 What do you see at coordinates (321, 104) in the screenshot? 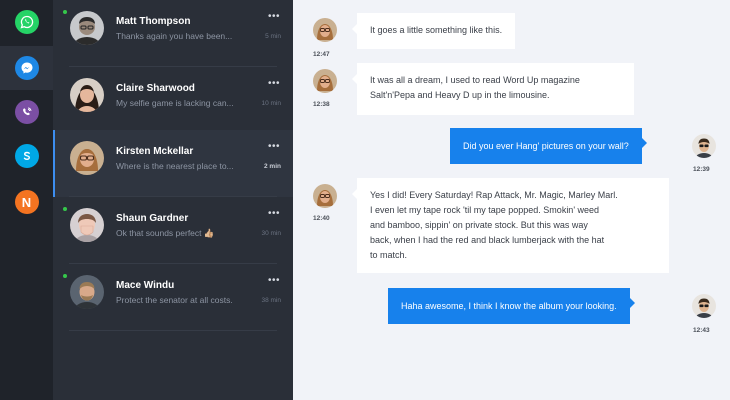
I see `message-time: 12:38` at bounding box center [321, 104].